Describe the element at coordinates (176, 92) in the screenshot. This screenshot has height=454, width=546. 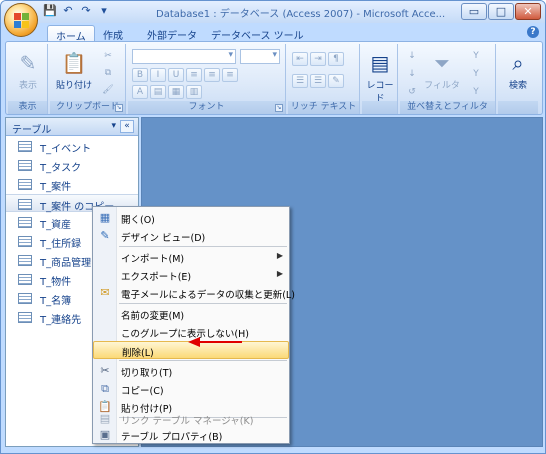
I see `gridlines-button: ▦` at that location.